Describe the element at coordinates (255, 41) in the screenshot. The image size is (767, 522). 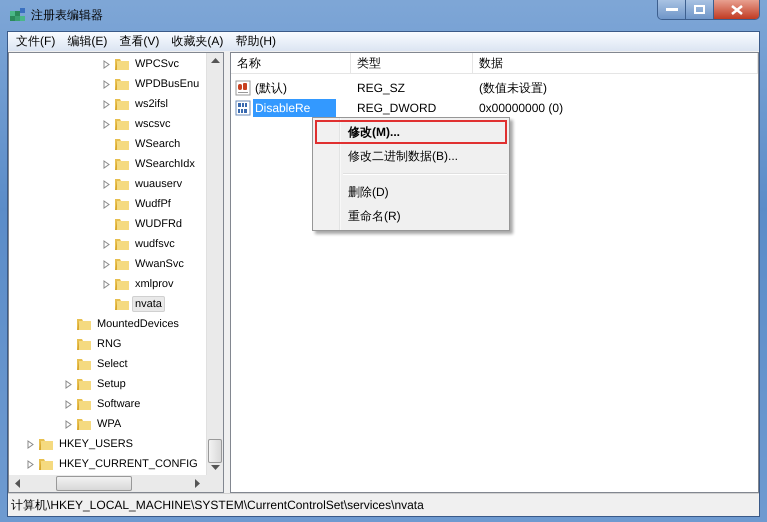
I see `menu-item: 帮助(H)` at that location.